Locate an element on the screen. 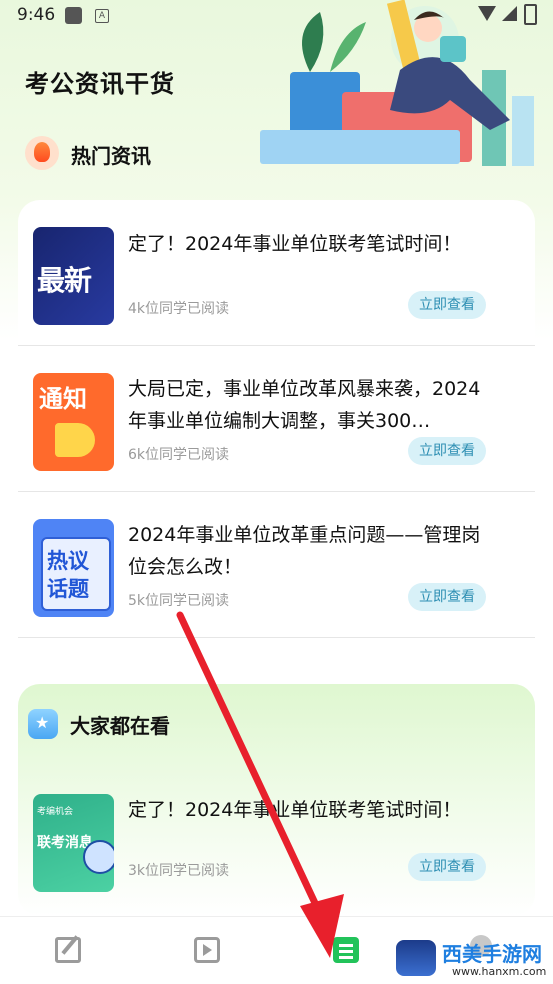 The image size is (553, 984). star-home-icon is located at coordinates (43, 724).